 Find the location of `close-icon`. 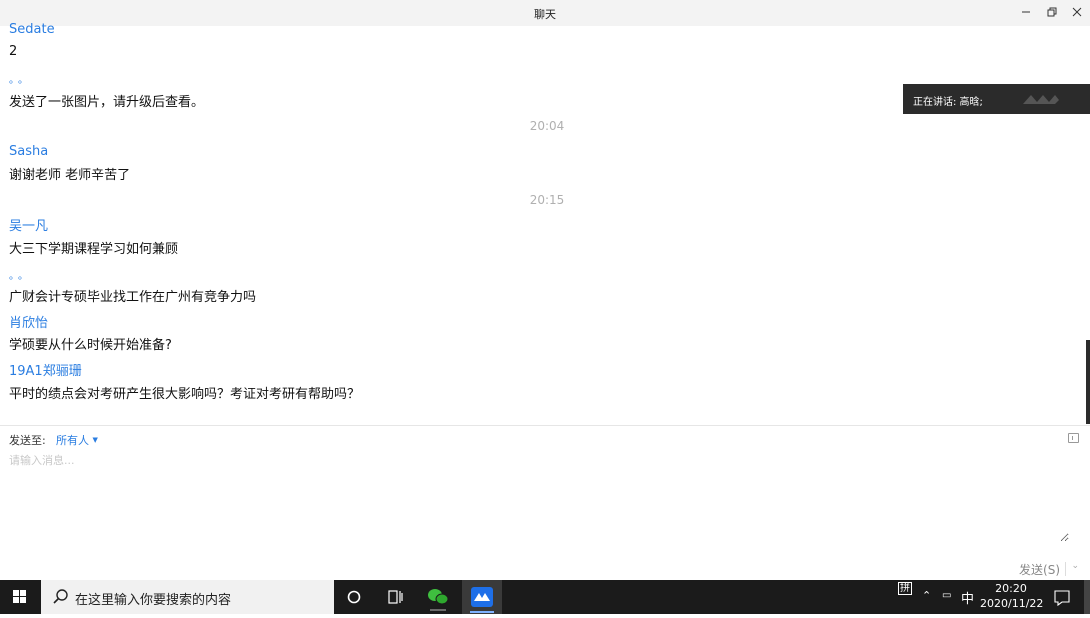

close-icon is located at coordinates (1077, 12).